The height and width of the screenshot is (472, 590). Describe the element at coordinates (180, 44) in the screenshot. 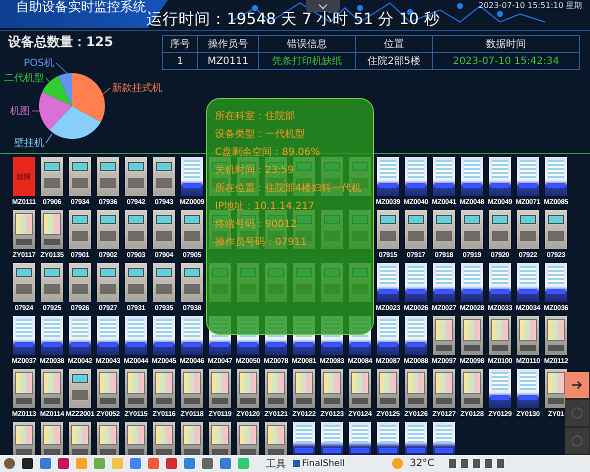

I see `column-header: 序号` at that location.